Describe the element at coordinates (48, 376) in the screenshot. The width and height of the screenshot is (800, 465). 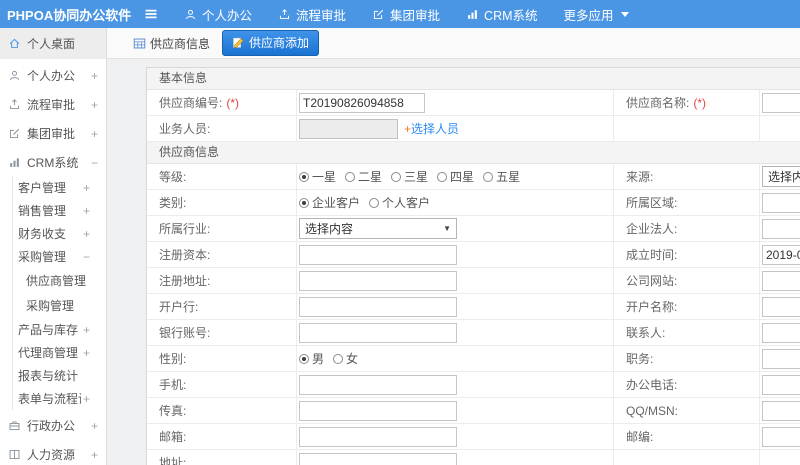
I see `sidebar-item-label: 报表与统计` at that location.